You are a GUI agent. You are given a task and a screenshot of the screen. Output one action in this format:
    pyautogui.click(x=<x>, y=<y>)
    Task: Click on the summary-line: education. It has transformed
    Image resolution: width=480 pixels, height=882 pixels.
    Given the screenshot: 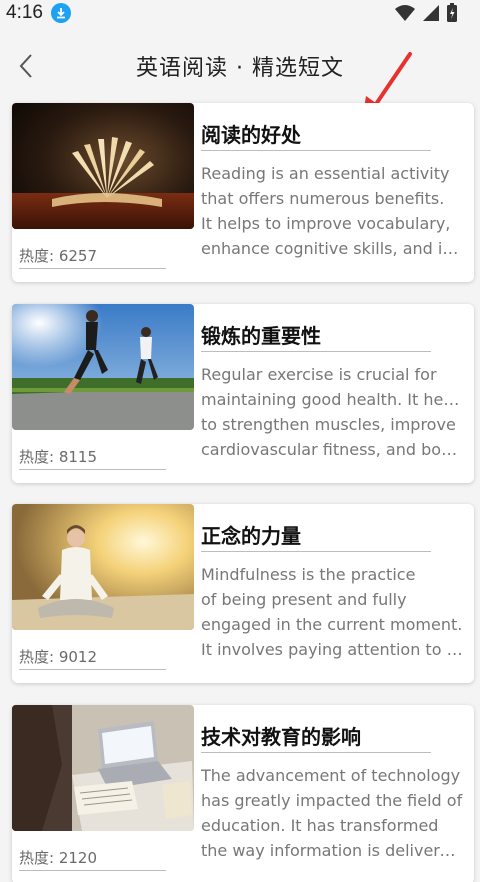 What is the action you would take?
    pyautogui.click(x=320, y=825)
    